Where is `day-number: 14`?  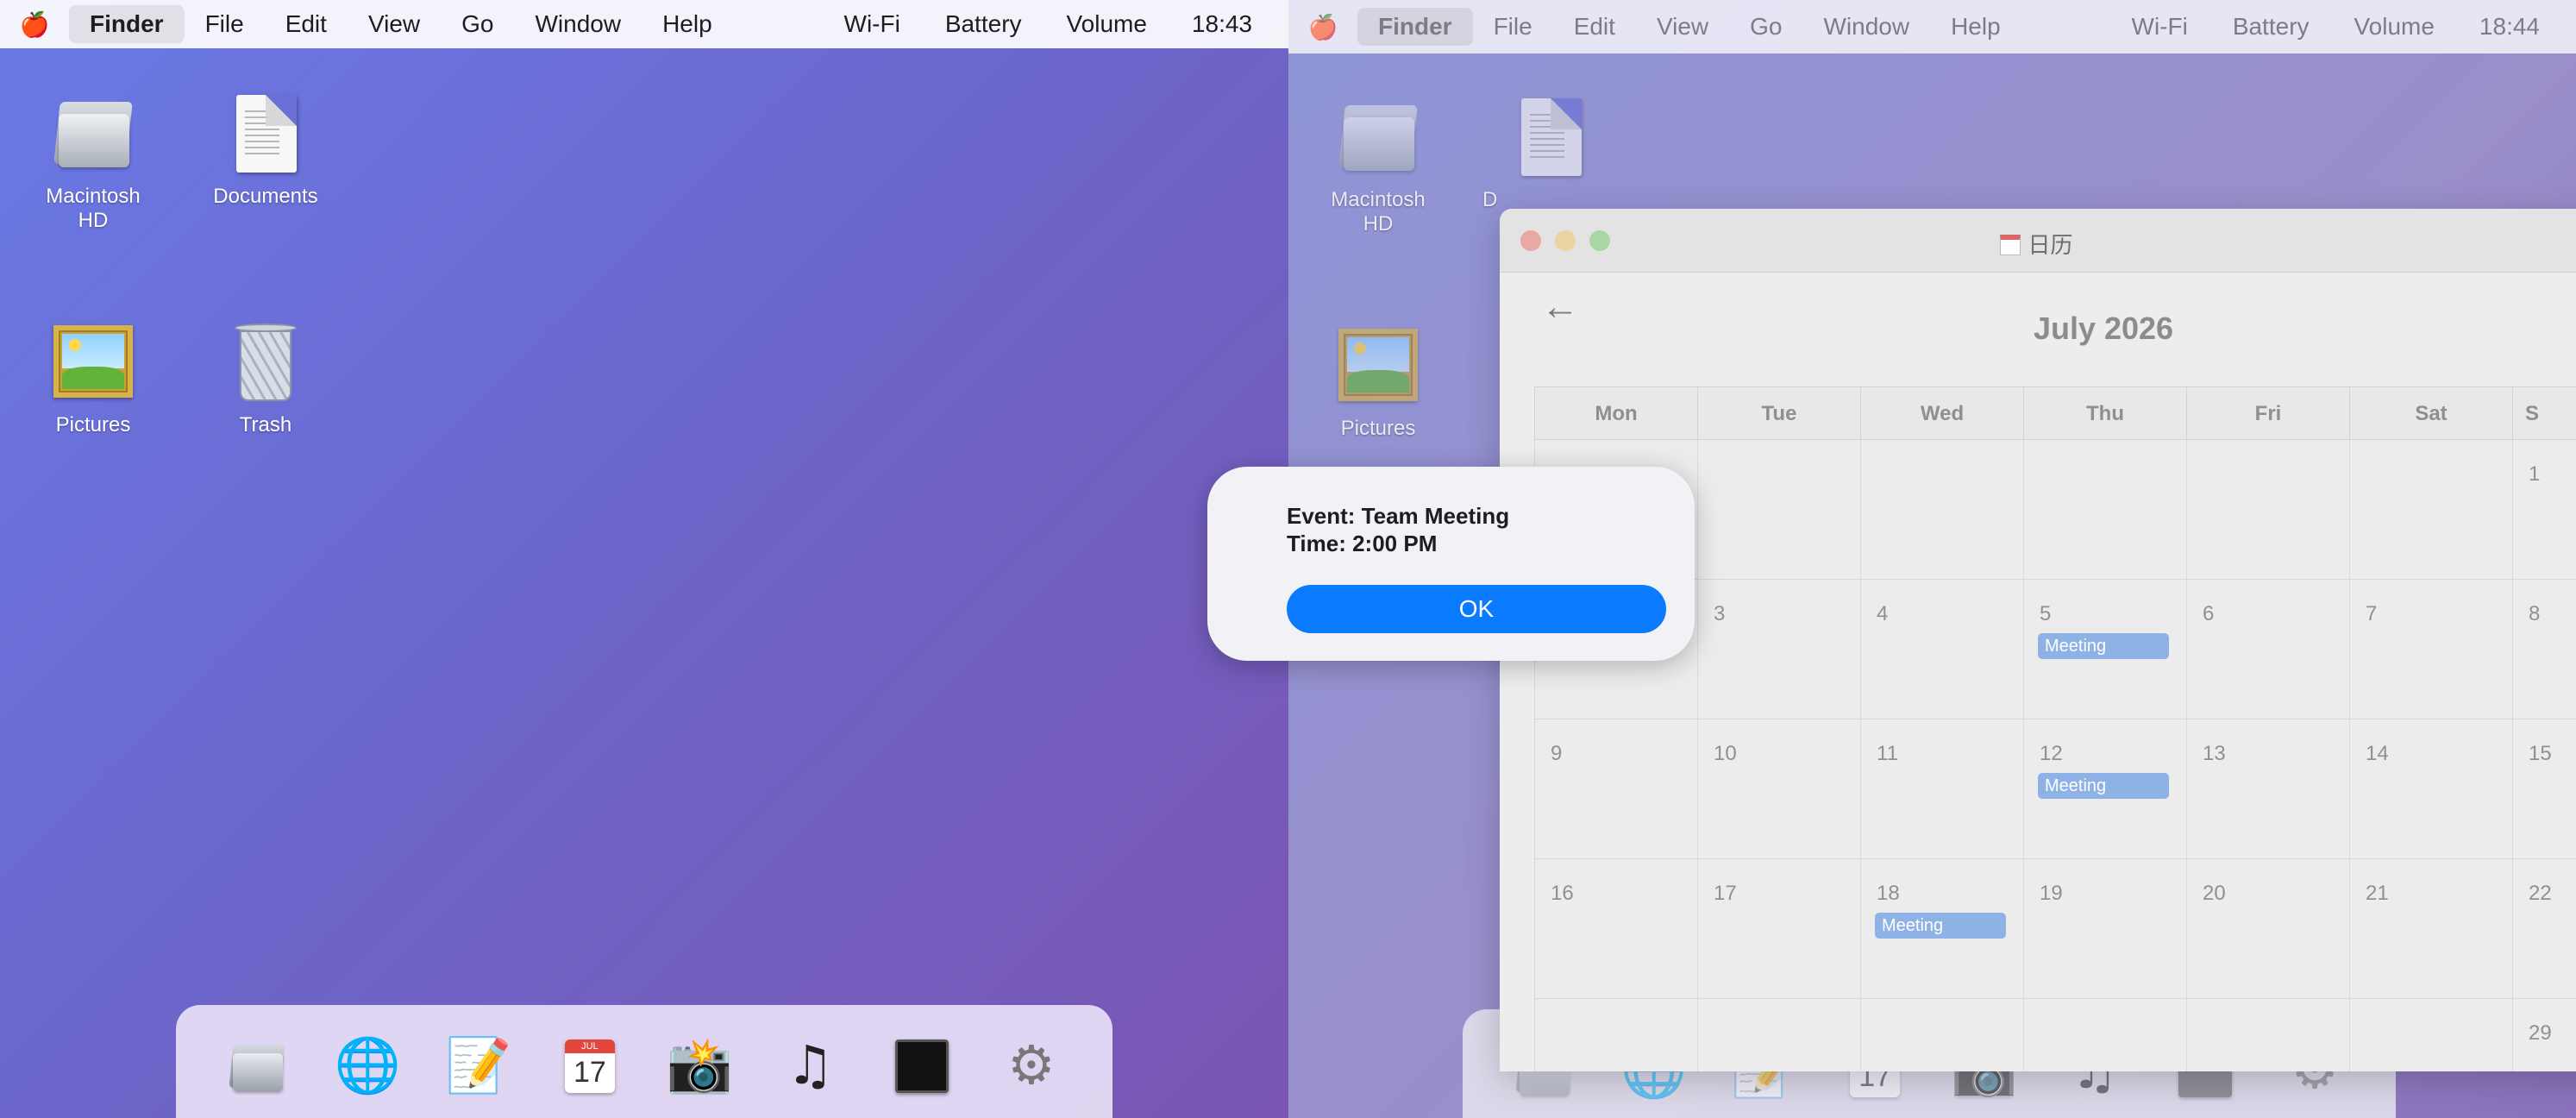 day-number: 14 is located at coordinates (2377, 753).